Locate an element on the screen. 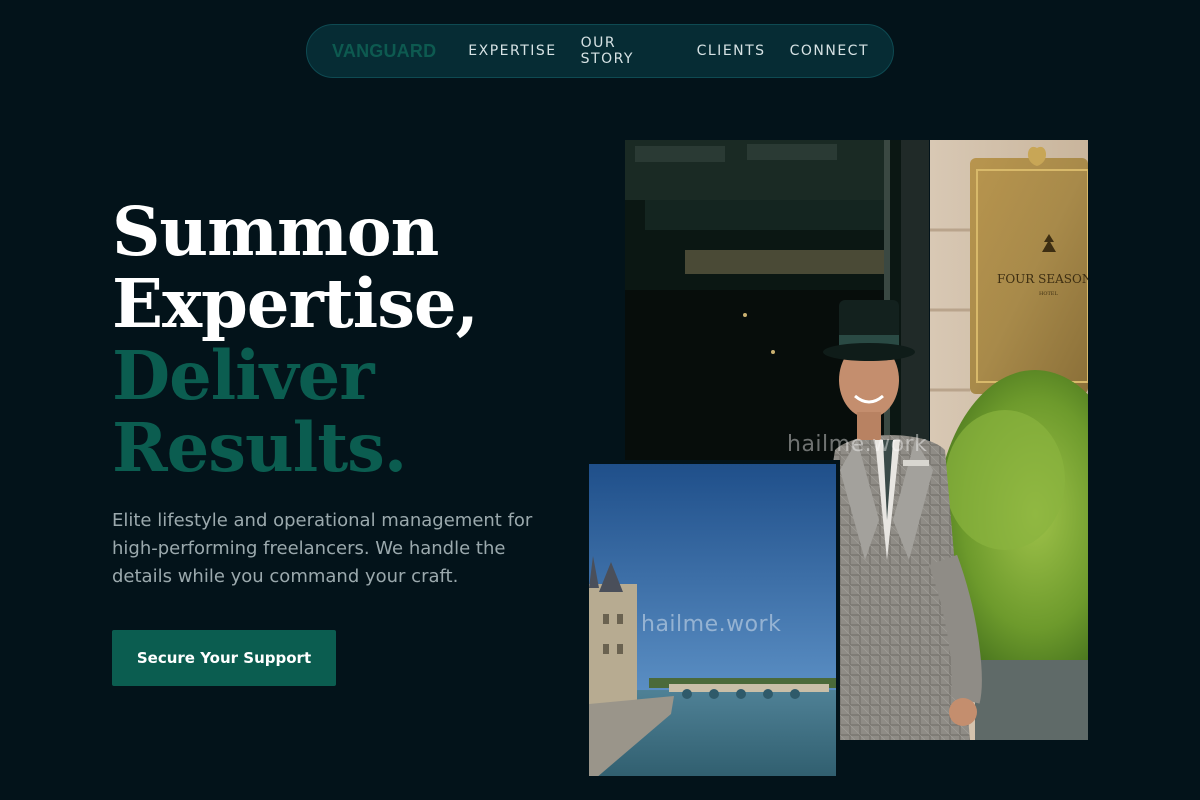 This screenshot has height=800, width=1200. river-photo: hailme.work is located at coordinates (712, 620).